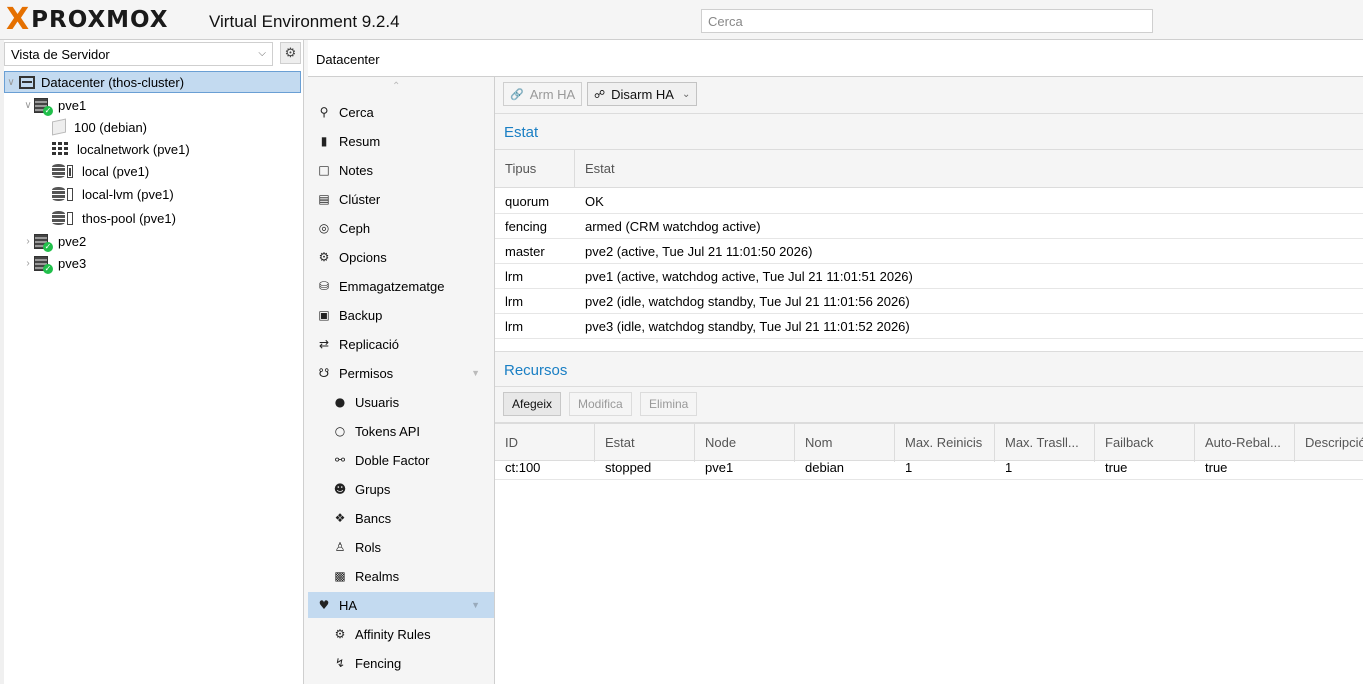  What do you see at coordinates (401, 141) in the screenshot?
I see `menu-item-summary: ▮ Resum` at bounding box center [401, 141].